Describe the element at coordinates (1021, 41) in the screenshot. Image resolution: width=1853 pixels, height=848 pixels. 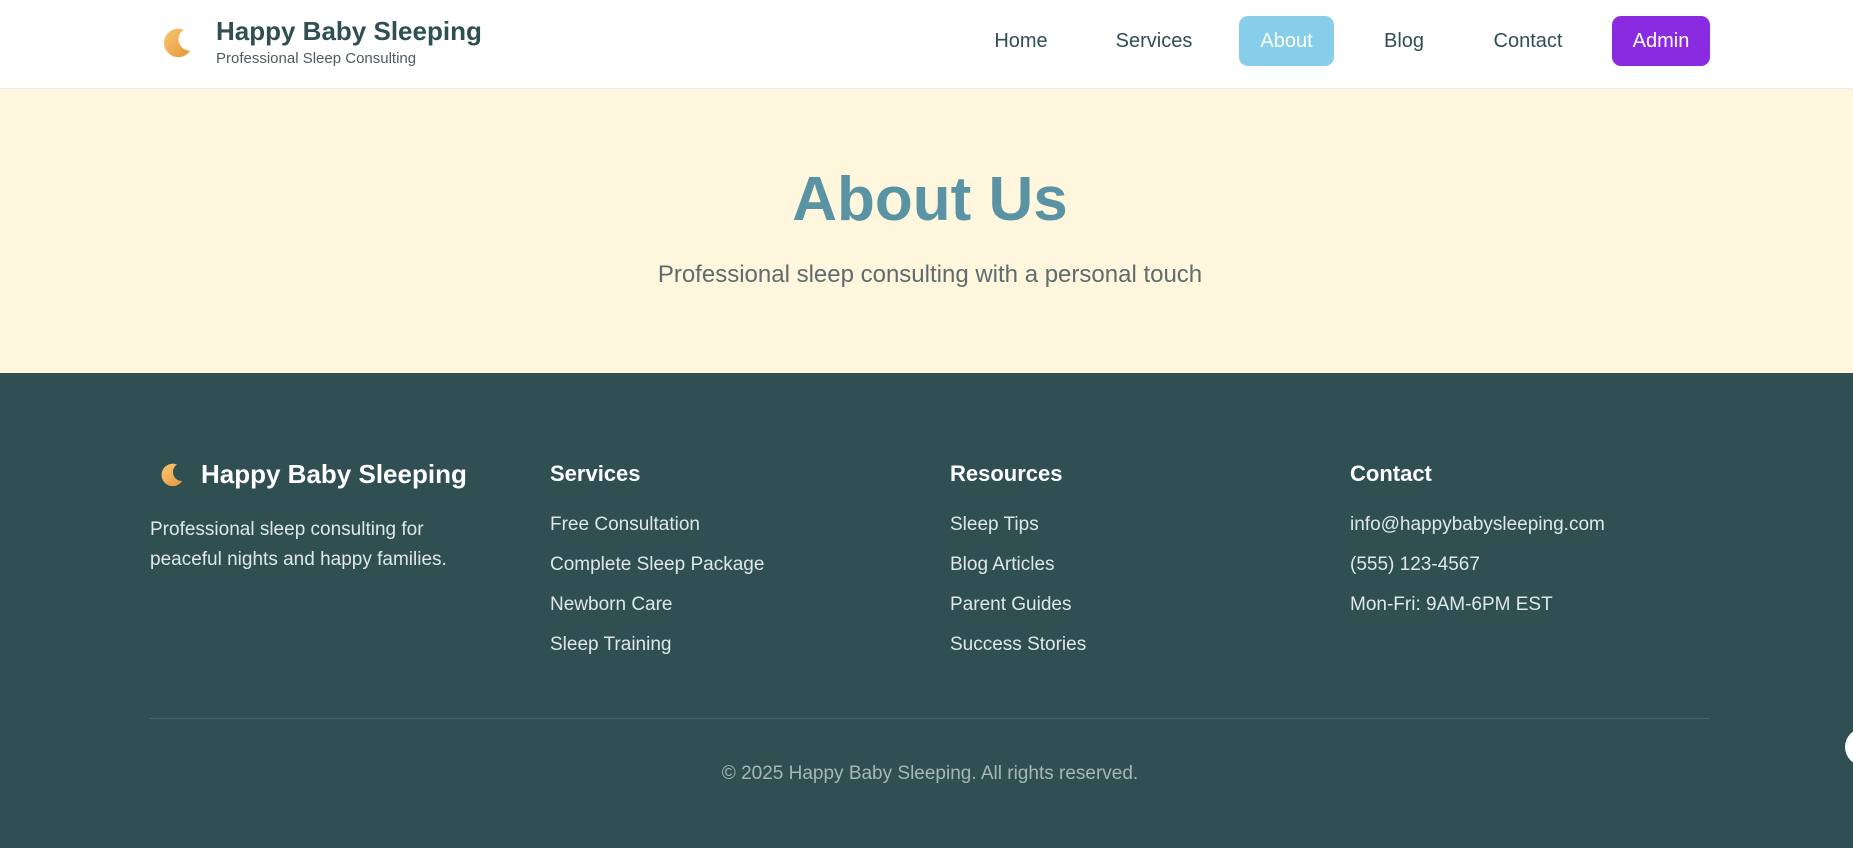
I see `nav-home: Home` at that location.